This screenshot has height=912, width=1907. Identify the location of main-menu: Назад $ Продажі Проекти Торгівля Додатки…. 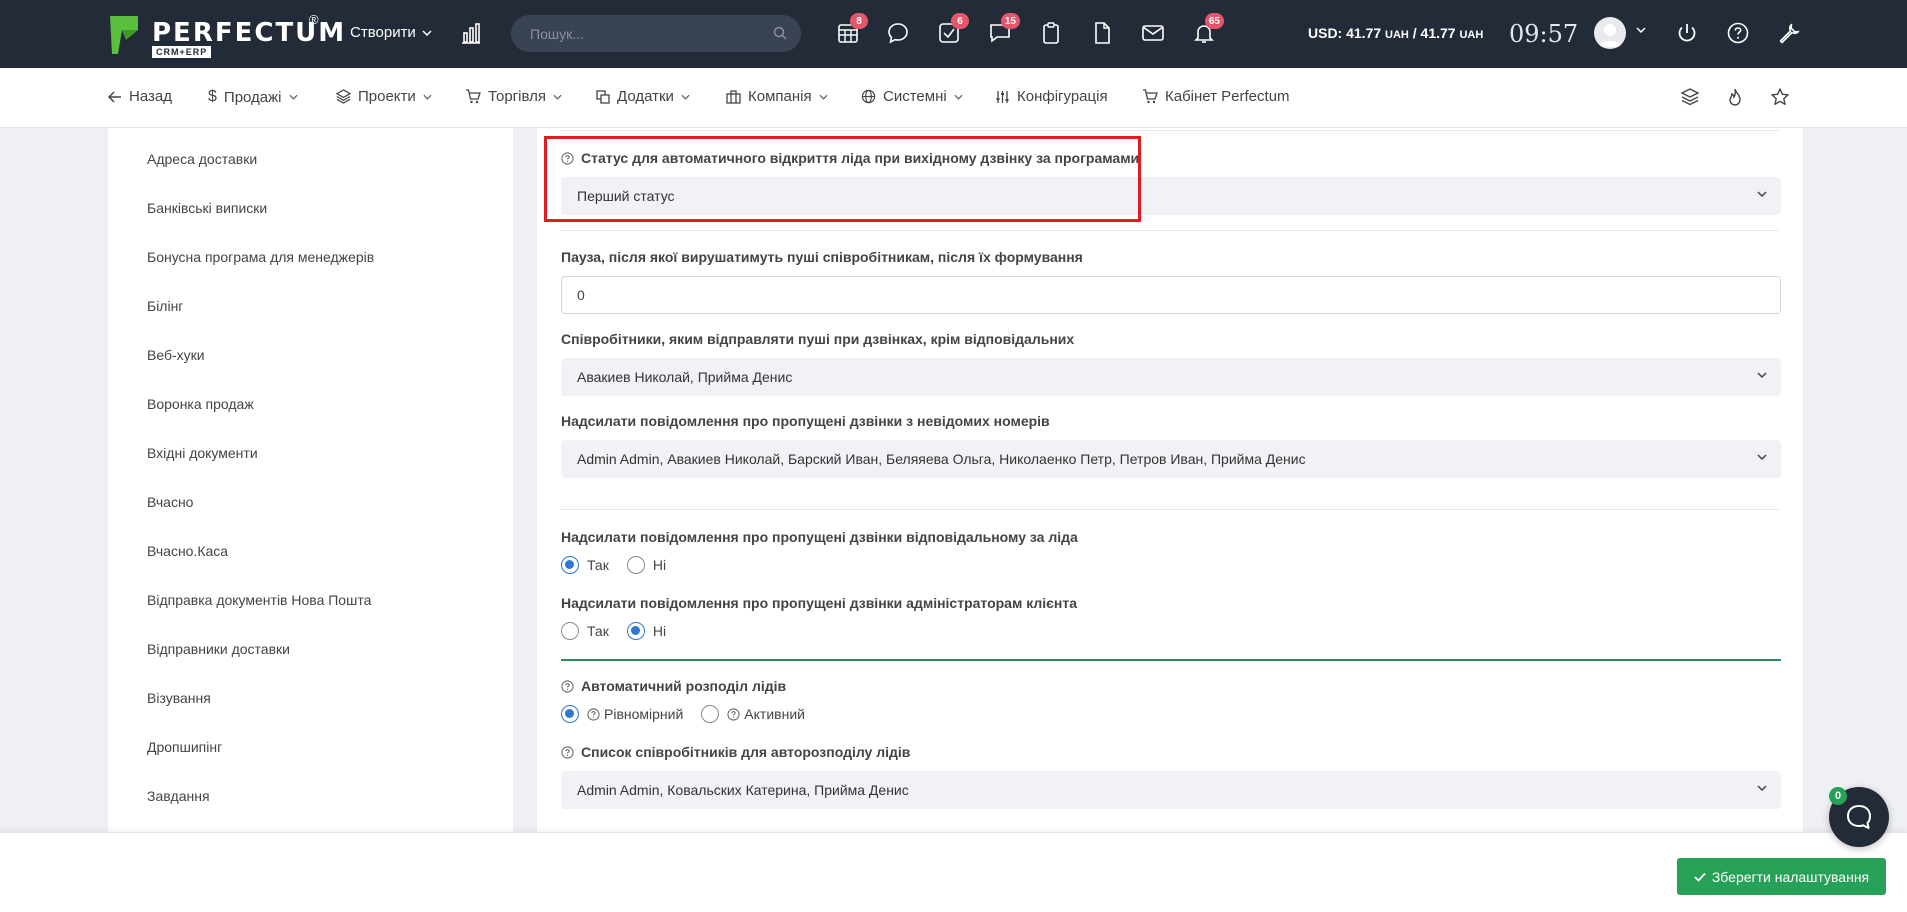
(953, 98).